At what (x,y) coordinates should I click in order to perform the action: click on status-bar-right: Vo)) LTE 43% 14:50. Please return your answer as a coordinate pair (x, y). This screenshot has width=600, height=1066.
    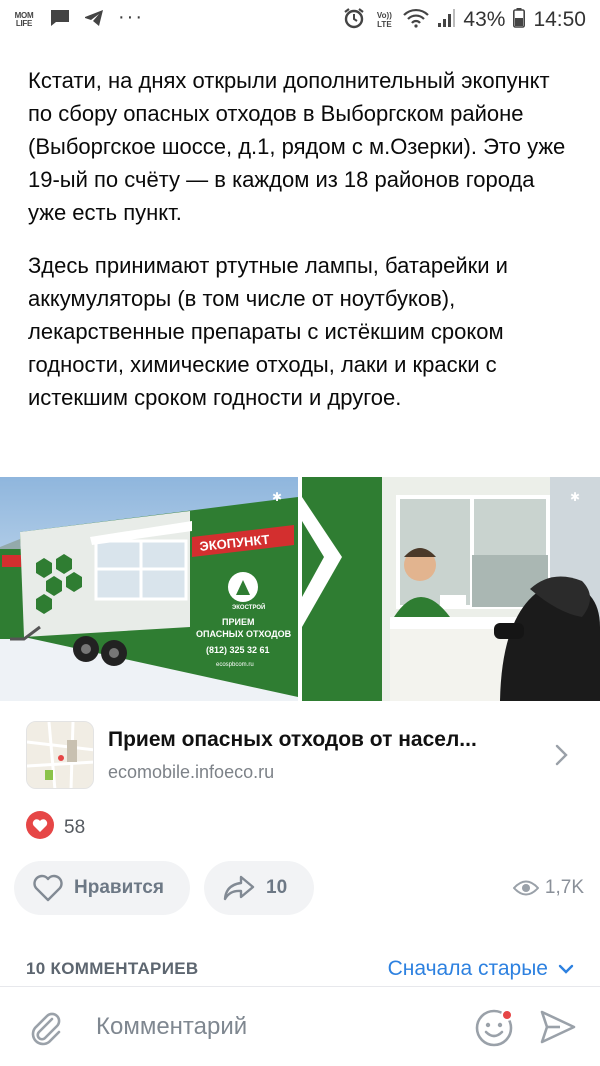
    Looking at the image, I should click on (464, 20).